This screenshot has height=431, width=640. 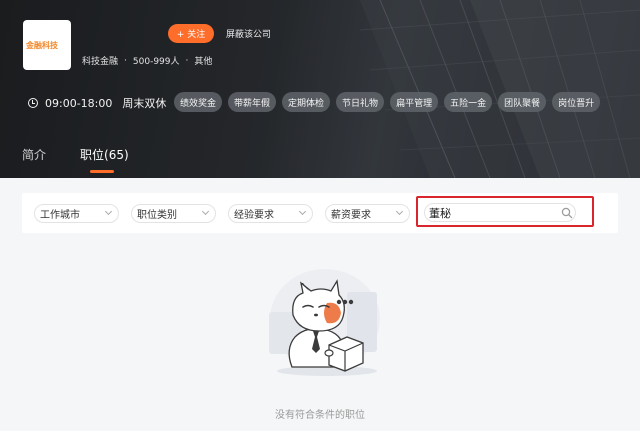 I want to click on benefit-tag: 节日礼物, so click(x=360, y=102).